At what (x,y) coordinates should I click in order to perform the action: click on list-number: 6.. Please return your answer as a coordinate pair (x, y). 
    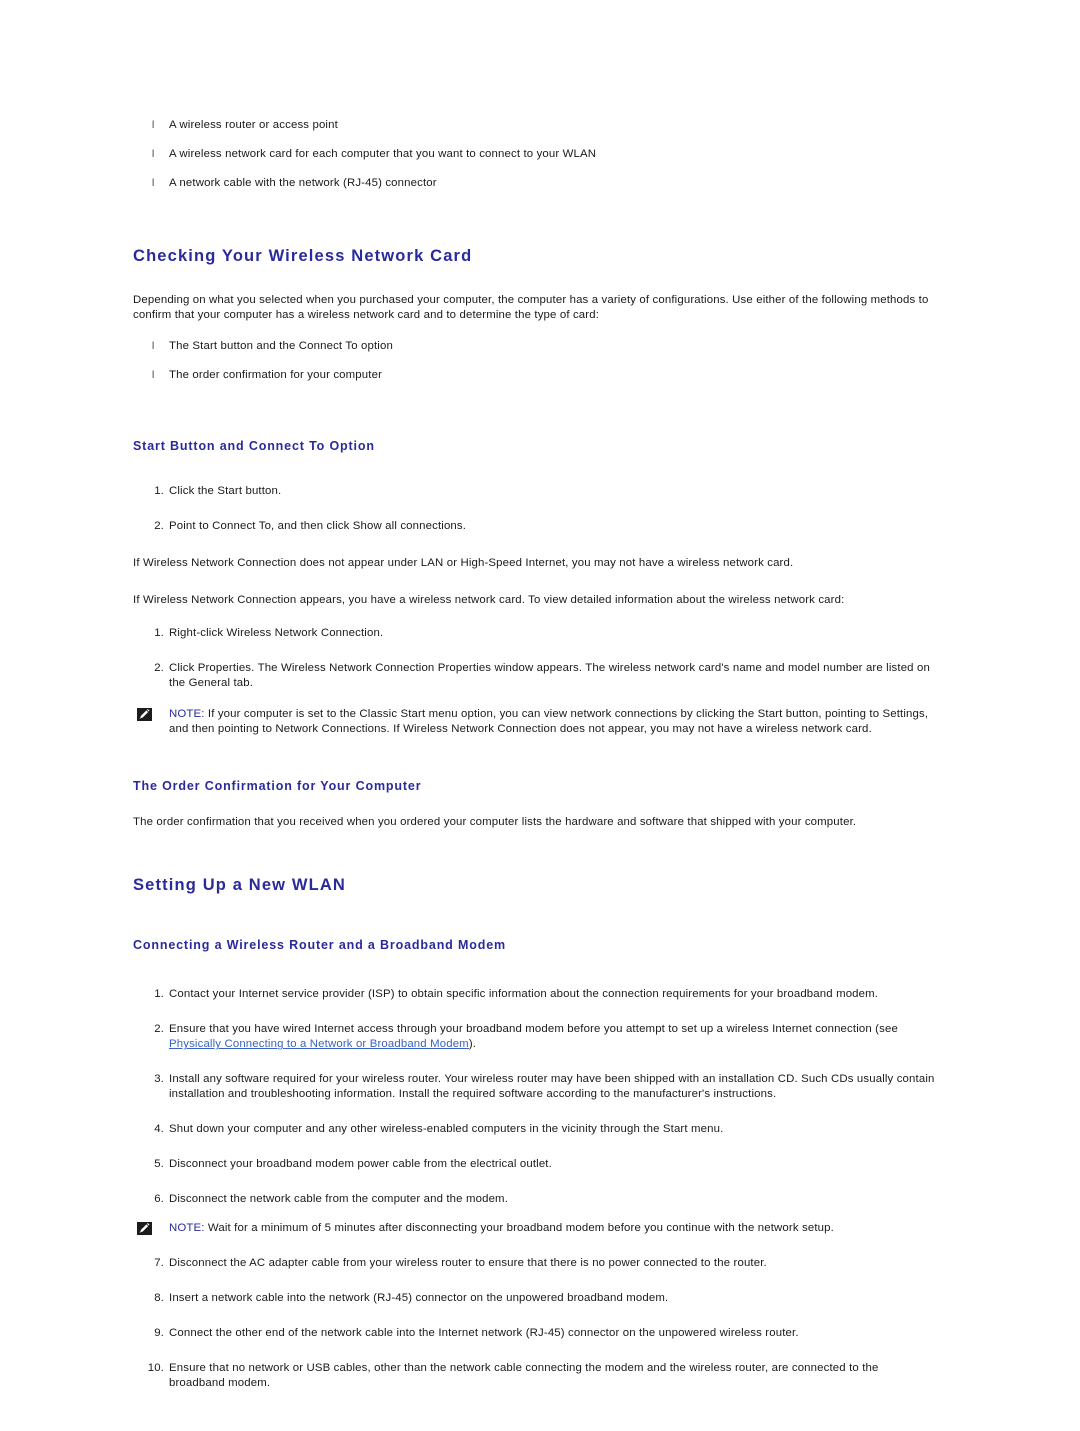
    Looking at the image, I should click on (159, 1199).